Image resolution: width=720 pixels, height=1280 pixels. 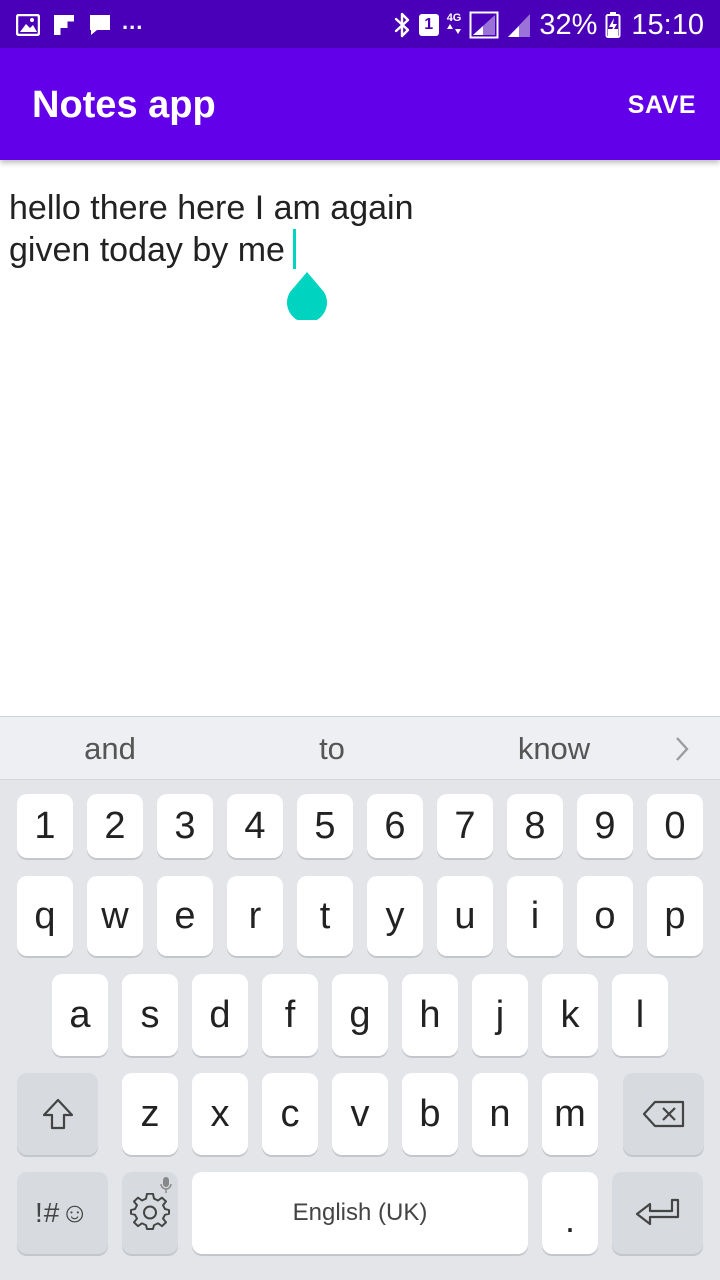 I want to click on app-title: Notes app, so click(x=124, y=105).